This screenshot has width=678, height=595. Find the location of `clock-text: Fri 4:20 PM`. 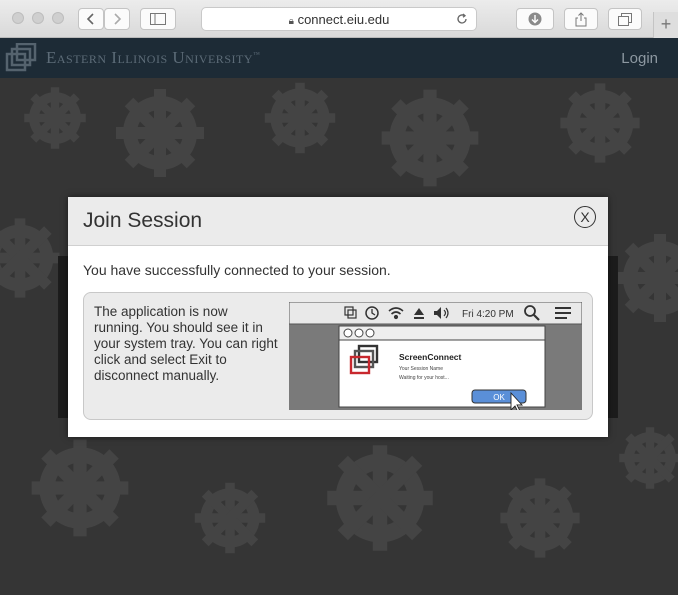

clock-text: Fri 4:20 PM is located at coordinates (488, 314).